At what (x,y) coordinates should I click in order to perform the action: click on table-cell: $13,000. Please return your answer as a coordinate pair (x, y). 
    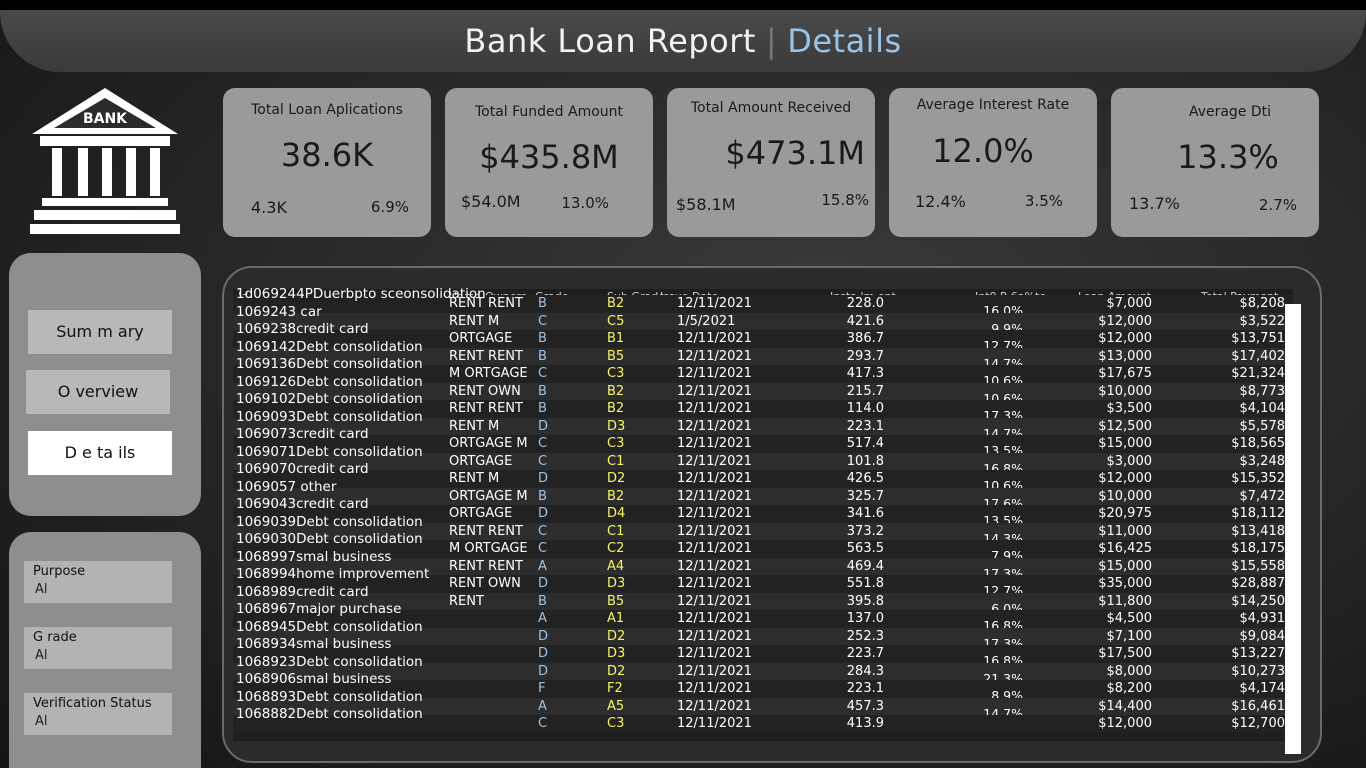
    Looking at the image, I should click on (1125, 356).